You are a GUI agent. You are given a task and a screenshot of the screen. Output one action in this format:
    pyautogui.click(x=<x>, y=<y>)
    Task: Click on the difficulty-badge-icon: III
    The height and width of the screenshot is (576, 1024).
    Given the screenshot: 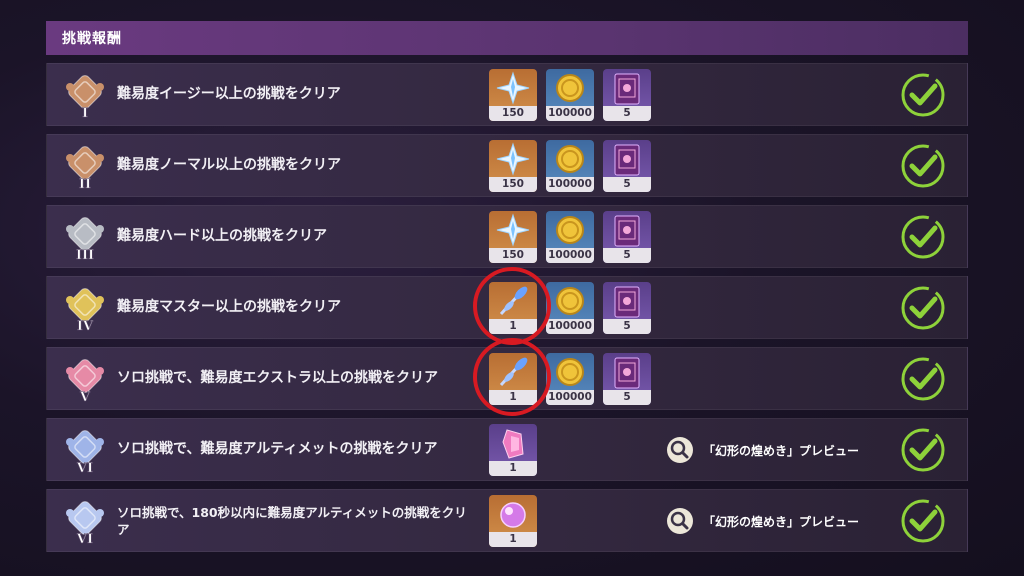 What is the action you would take?
    pyautogui.click(x=85, y=237)
    